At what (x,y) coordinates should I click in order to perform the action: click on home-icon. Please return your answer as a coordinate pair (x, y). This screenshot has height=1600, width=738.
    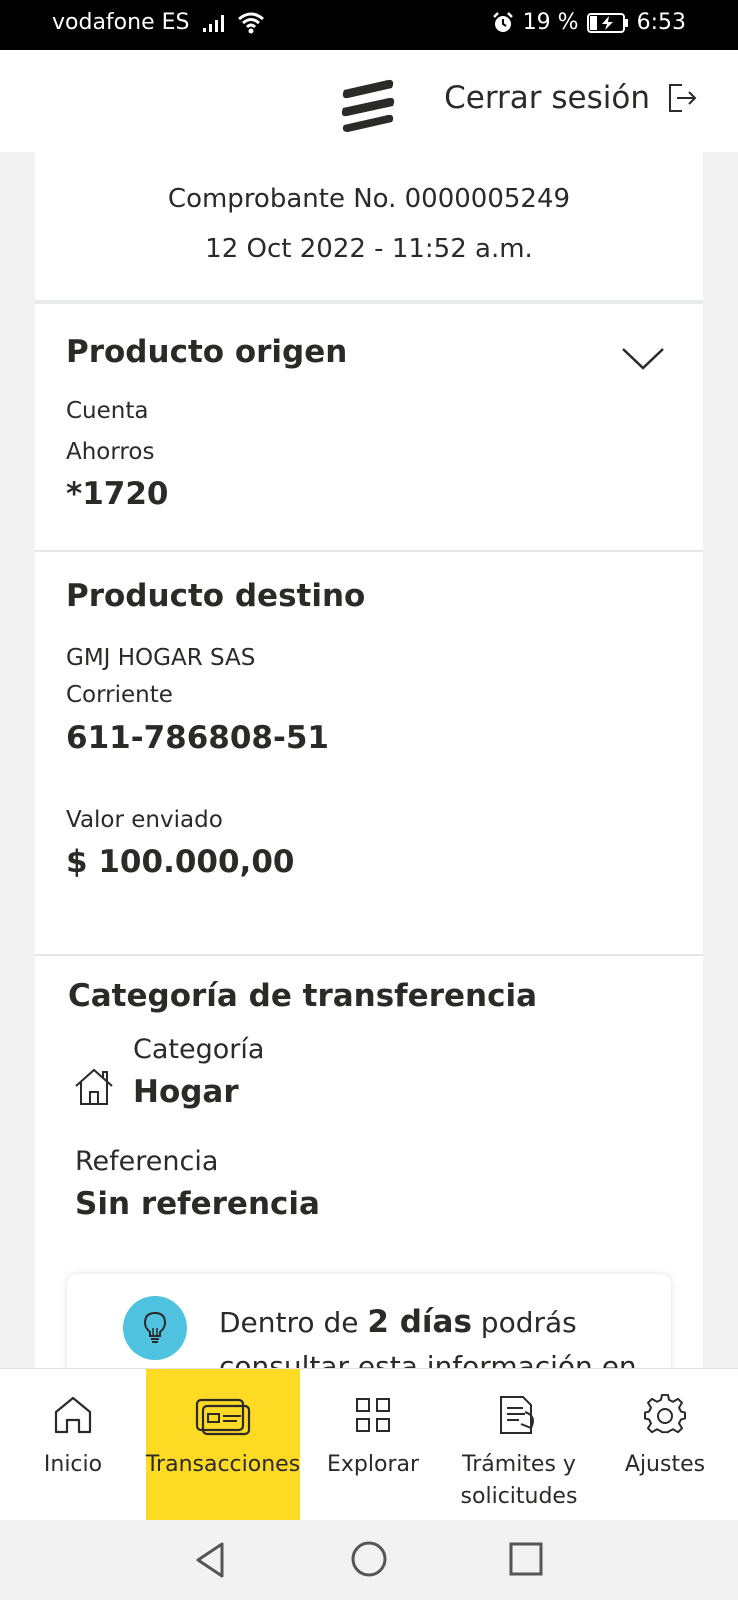
    Looking at the image, I should click on (73, 1415).